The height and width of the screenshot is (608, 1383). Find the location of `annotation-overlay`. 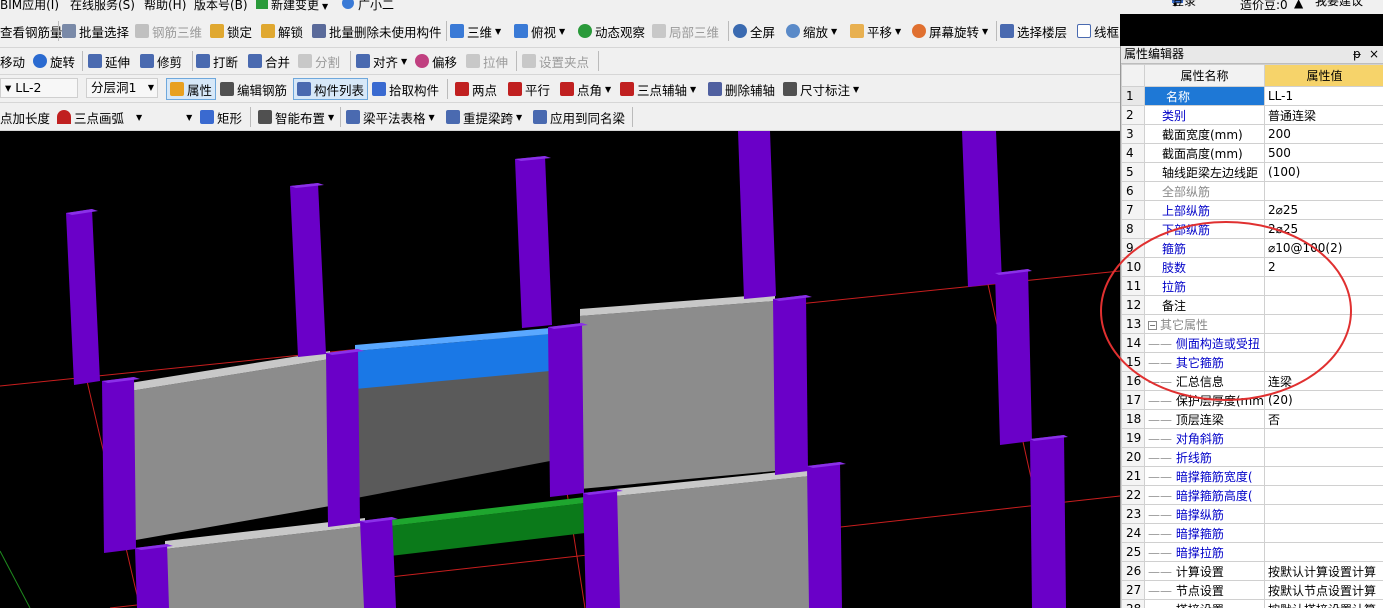

annotation-overlay is located at coordinates (1226, 311).